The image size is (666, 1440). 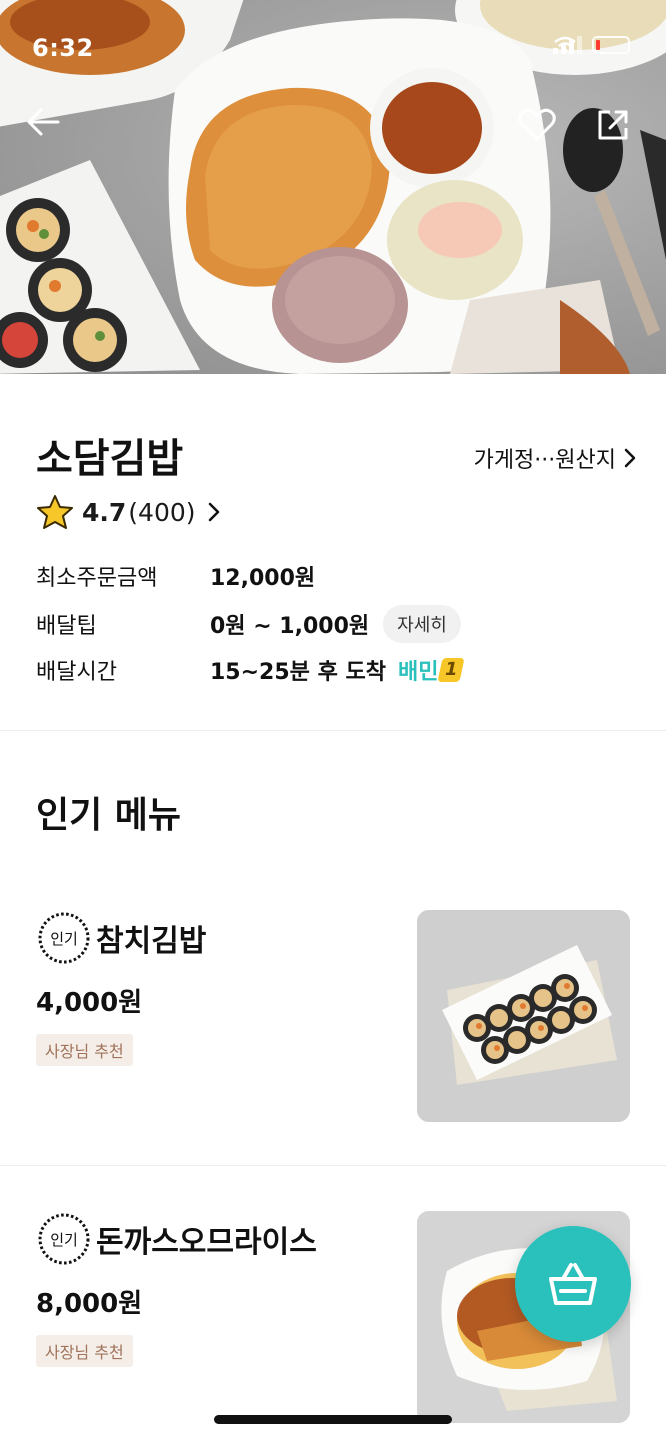 What do you see at coordinates (333, 1419) in the screenshot?
I see `home-indicator` at bounding box center [333, 1419].